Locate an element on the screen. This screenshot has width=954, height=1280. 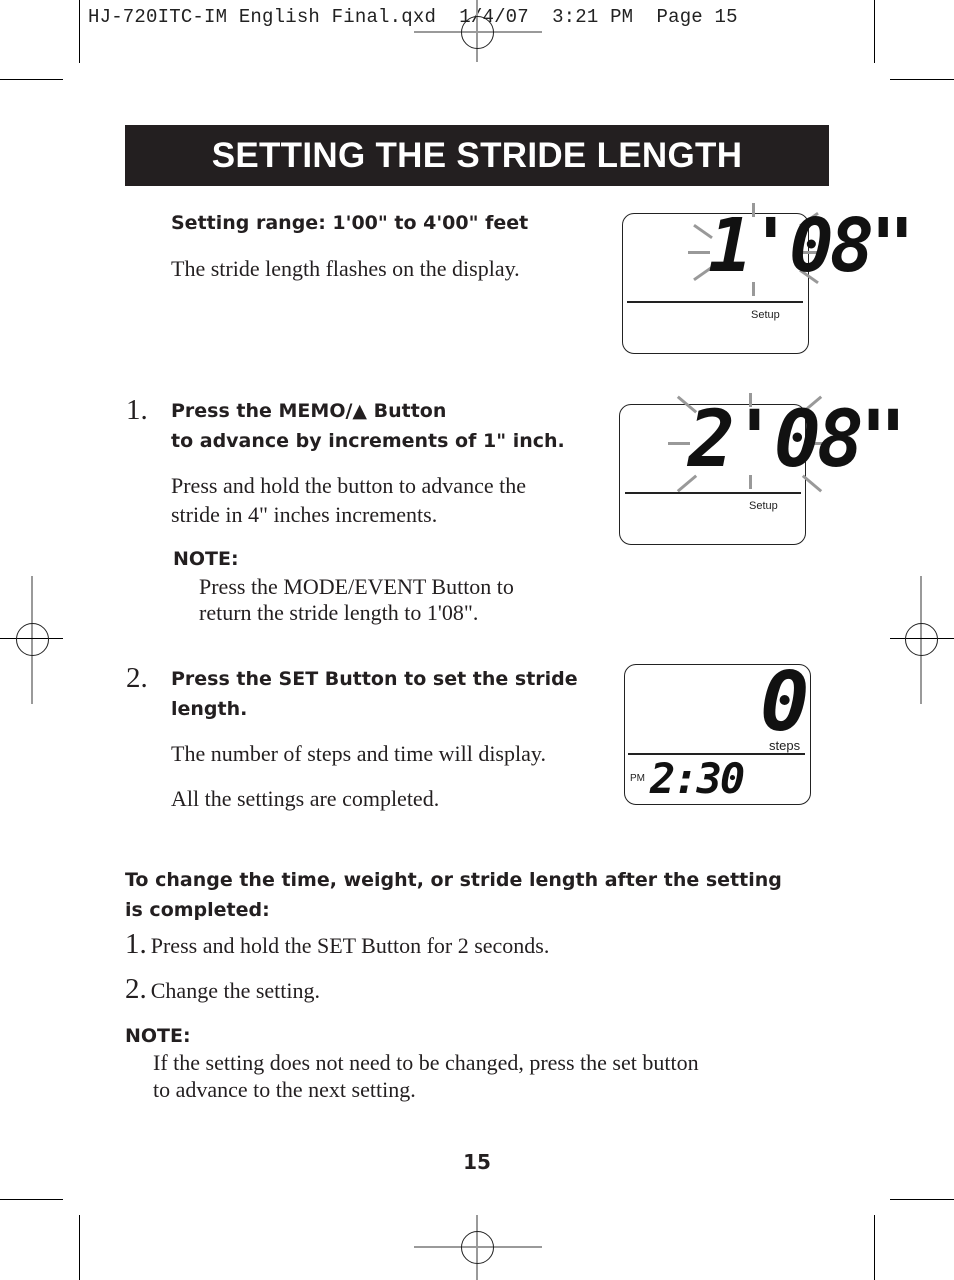
step-2-heading-line2: length. is located at coordinates (209, 709).